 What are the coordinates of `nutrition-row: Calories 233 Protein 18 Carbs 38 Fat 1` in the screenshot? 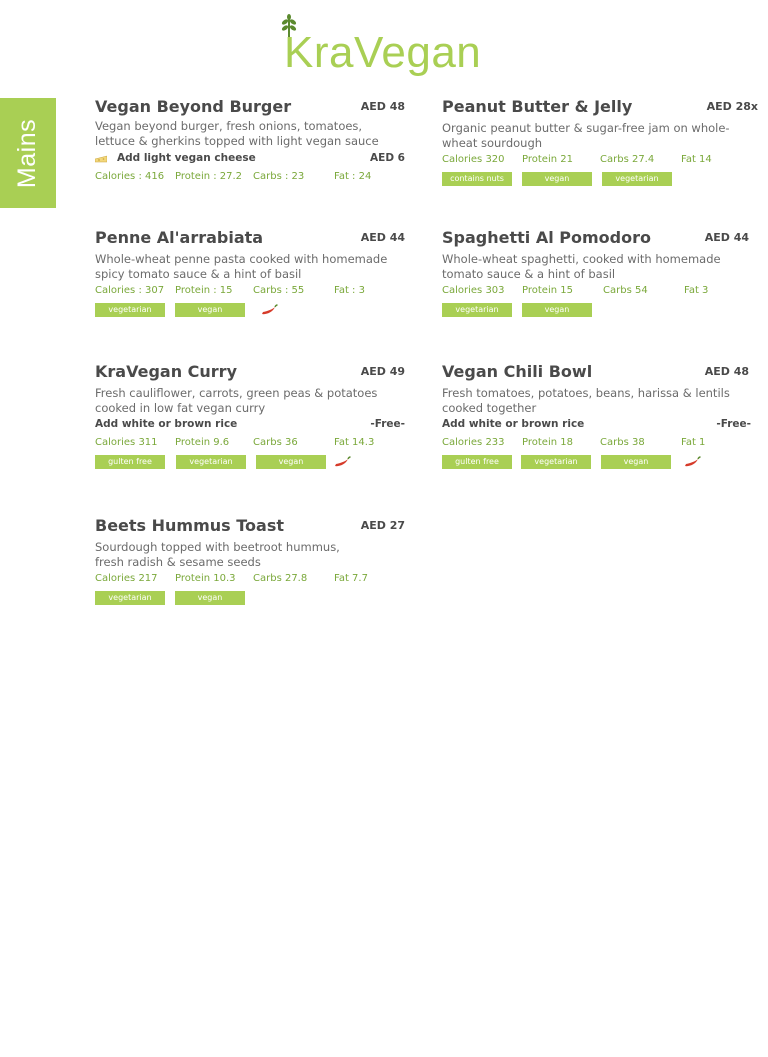 It's located at (597, 444).